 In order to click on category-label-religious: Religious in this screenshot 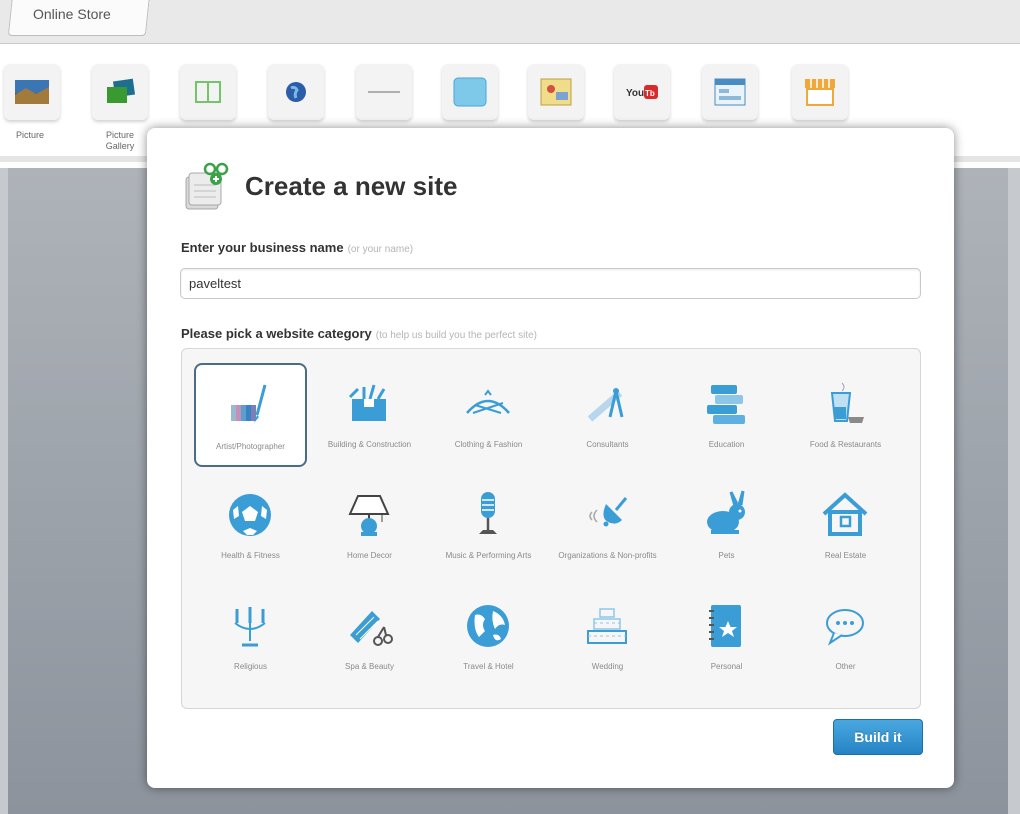, I will do `click(250, 666)`.